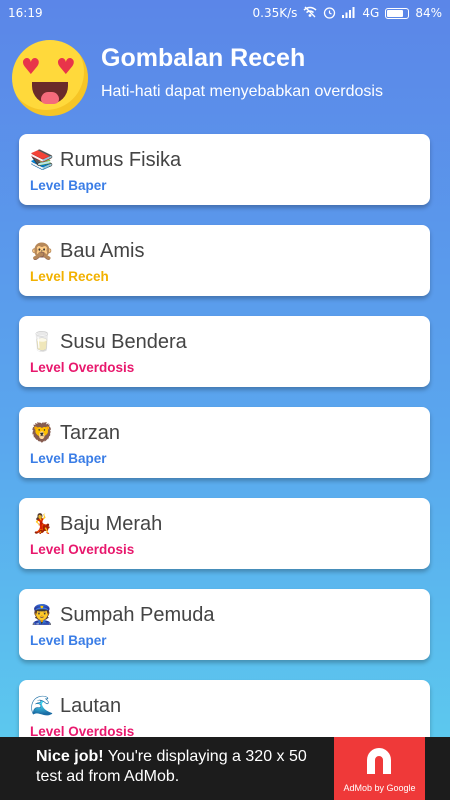 This screenshot has height=800, width=450. I want to click on app-subtitle: Hati-hati dapat menyebabkan overdosis, so click(242, 91).